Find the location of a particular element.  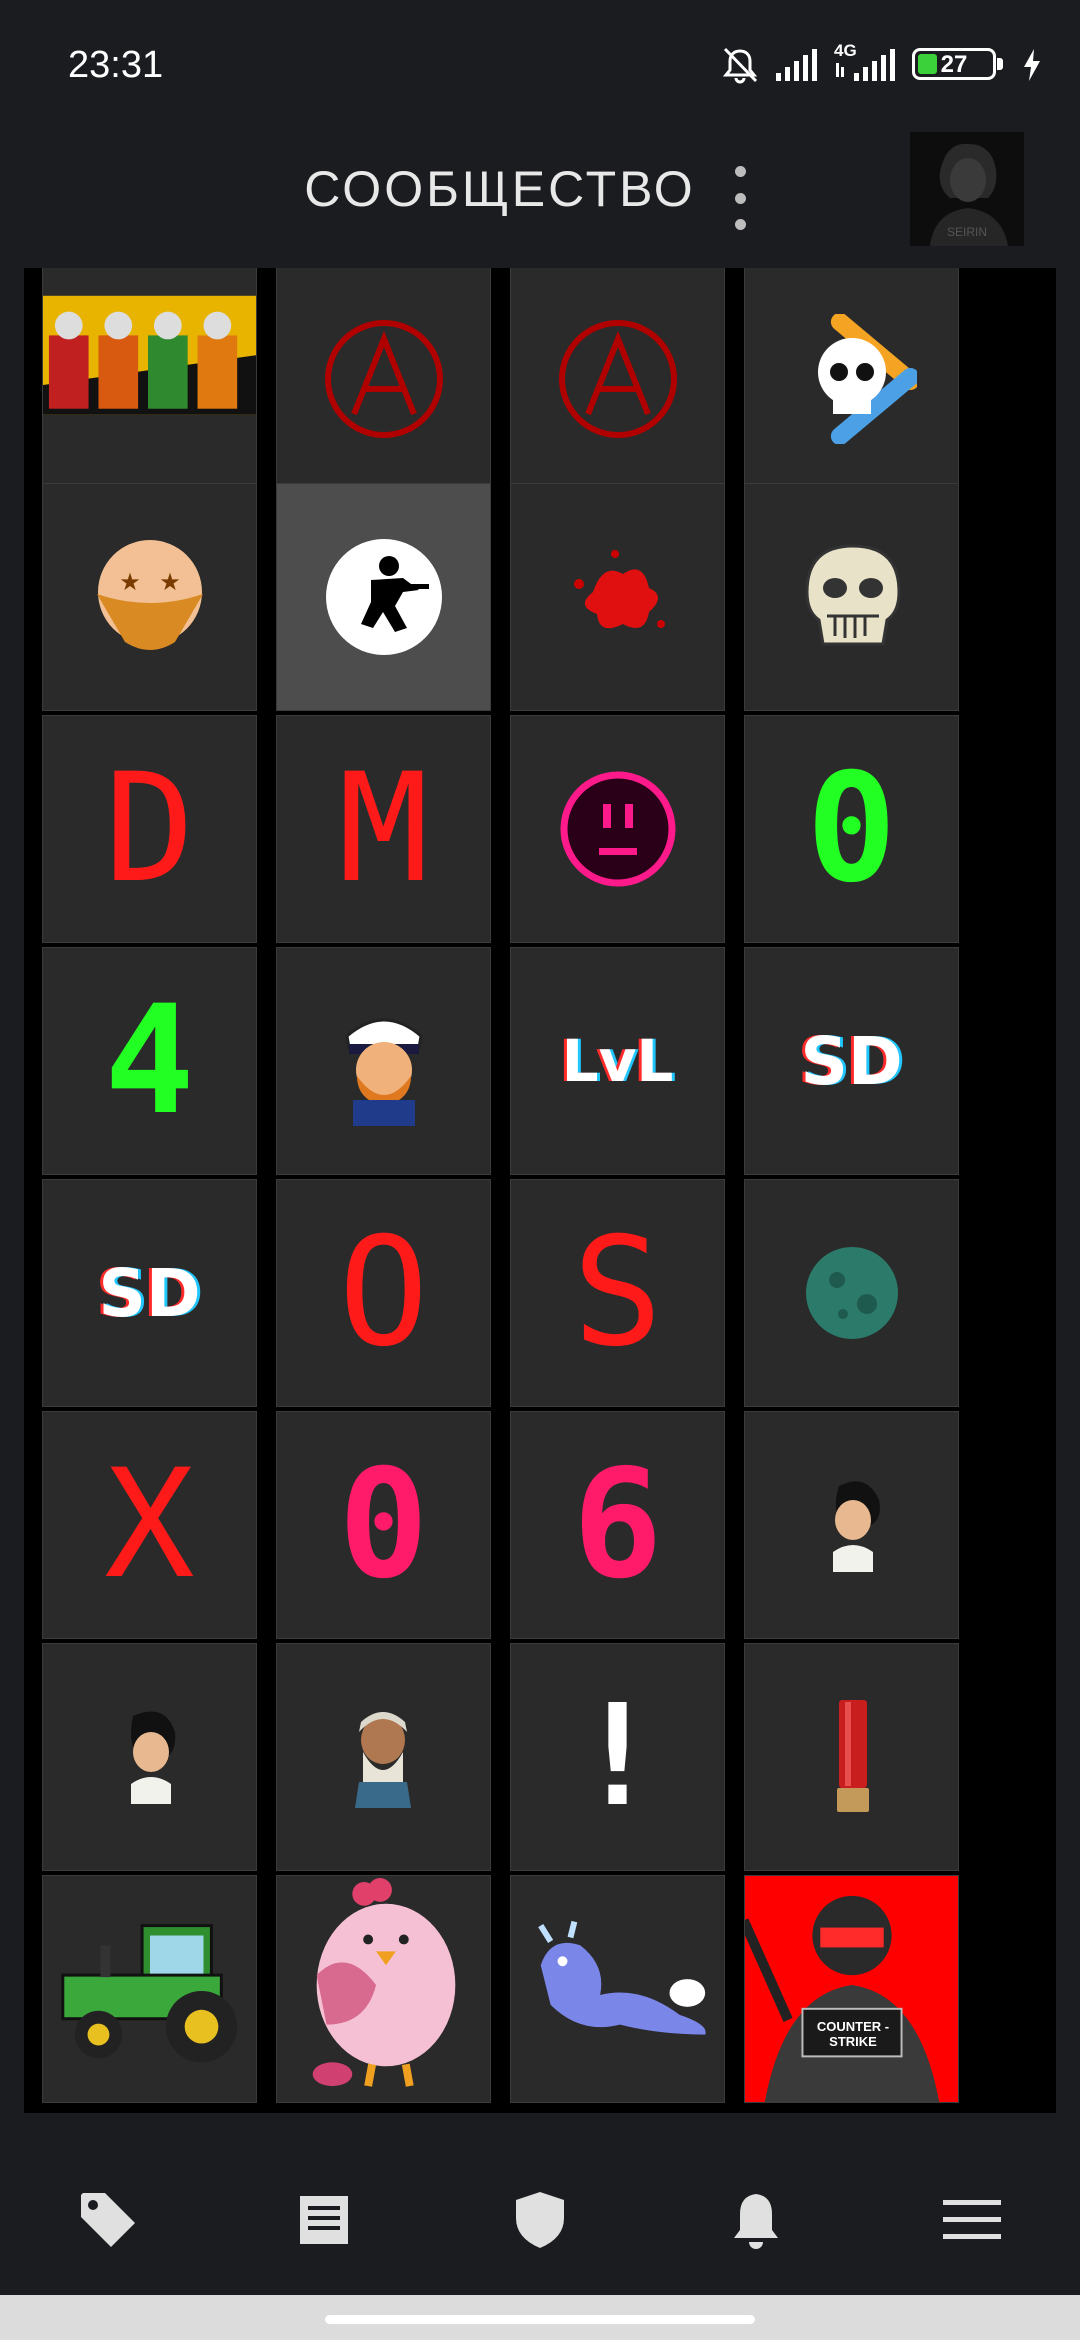

nav-menu is located at coordinates (972, 2220).